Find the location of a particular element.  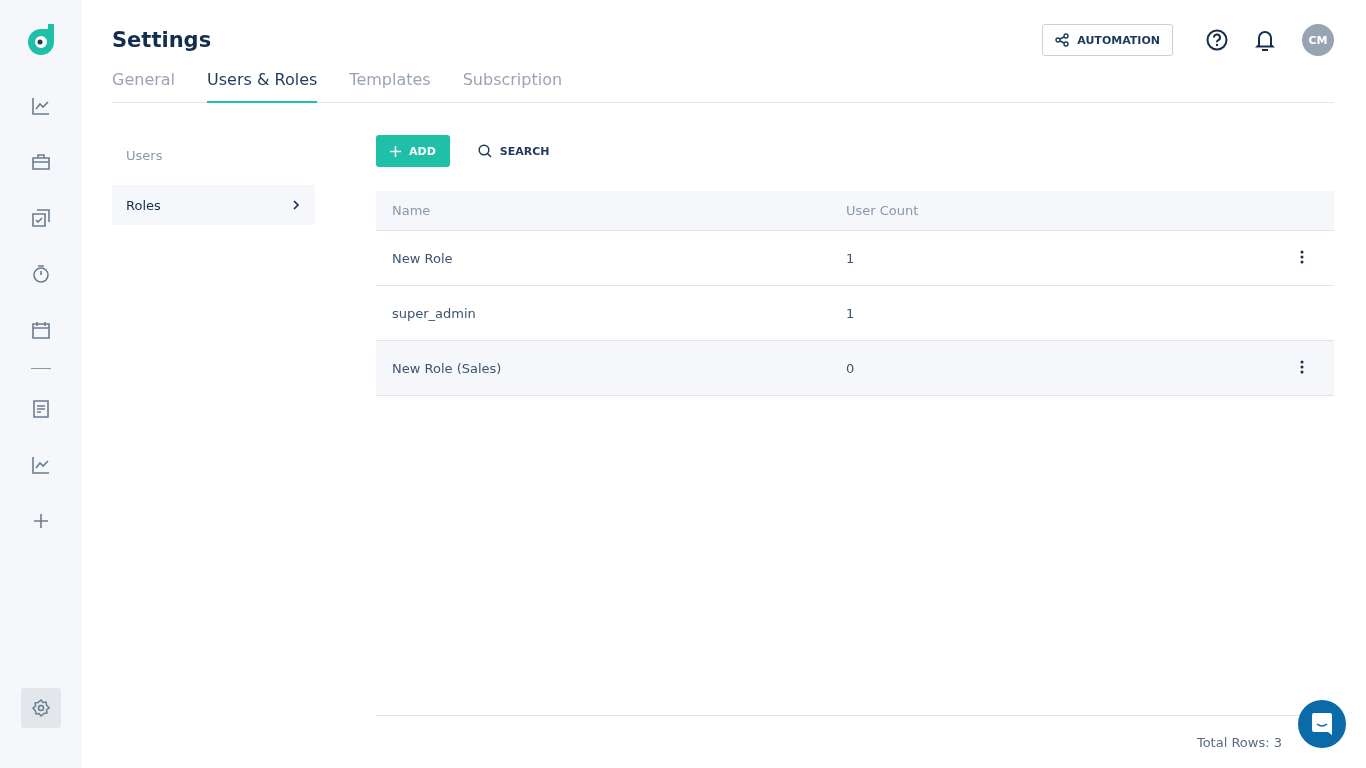

search-icon is located at coordinates (484, 151).